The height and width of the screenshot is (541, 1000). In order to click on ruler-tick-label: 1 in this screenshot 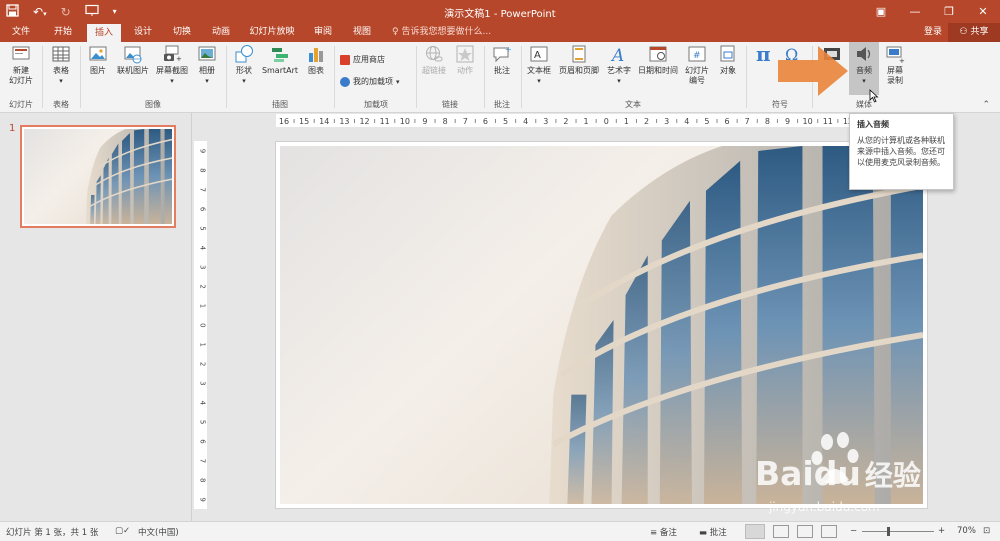, I will do `click(626, 121)`.